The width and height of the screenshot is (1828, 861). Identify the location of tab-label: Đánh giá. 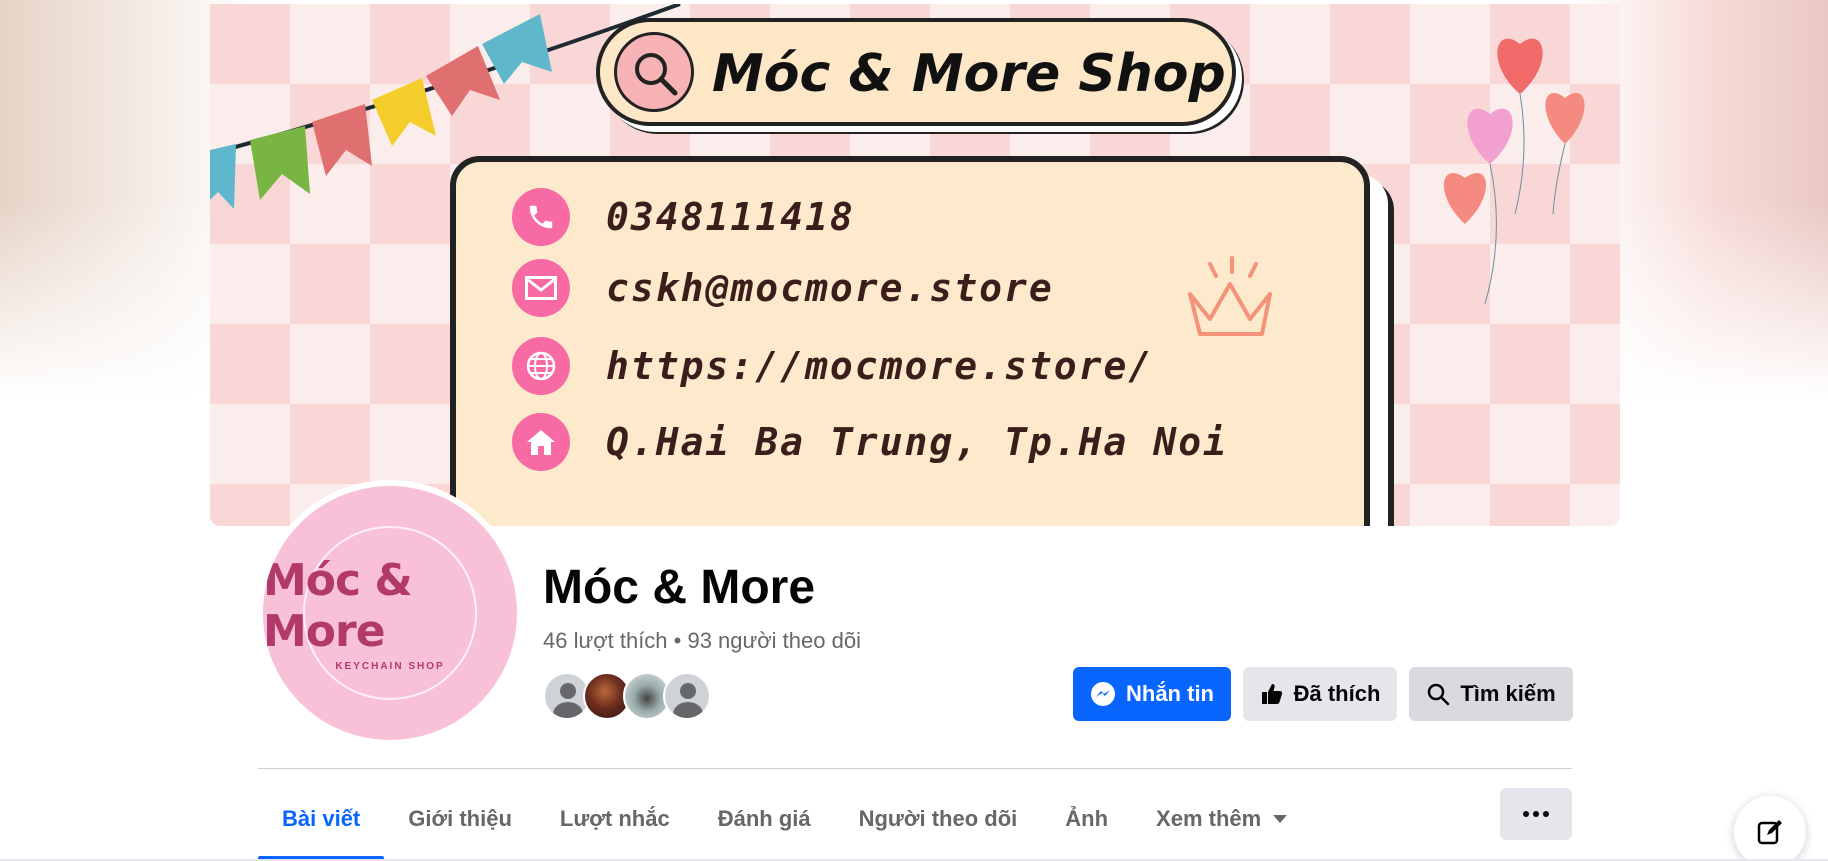
(764, 818).